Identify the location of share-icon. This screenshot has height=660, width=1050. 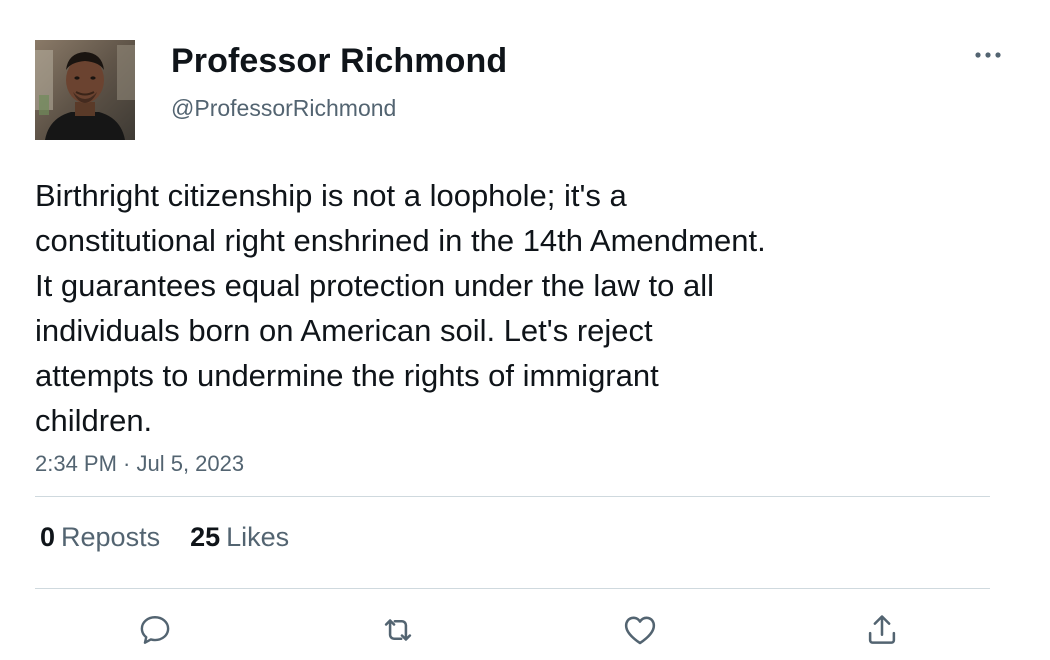
(882, 629).